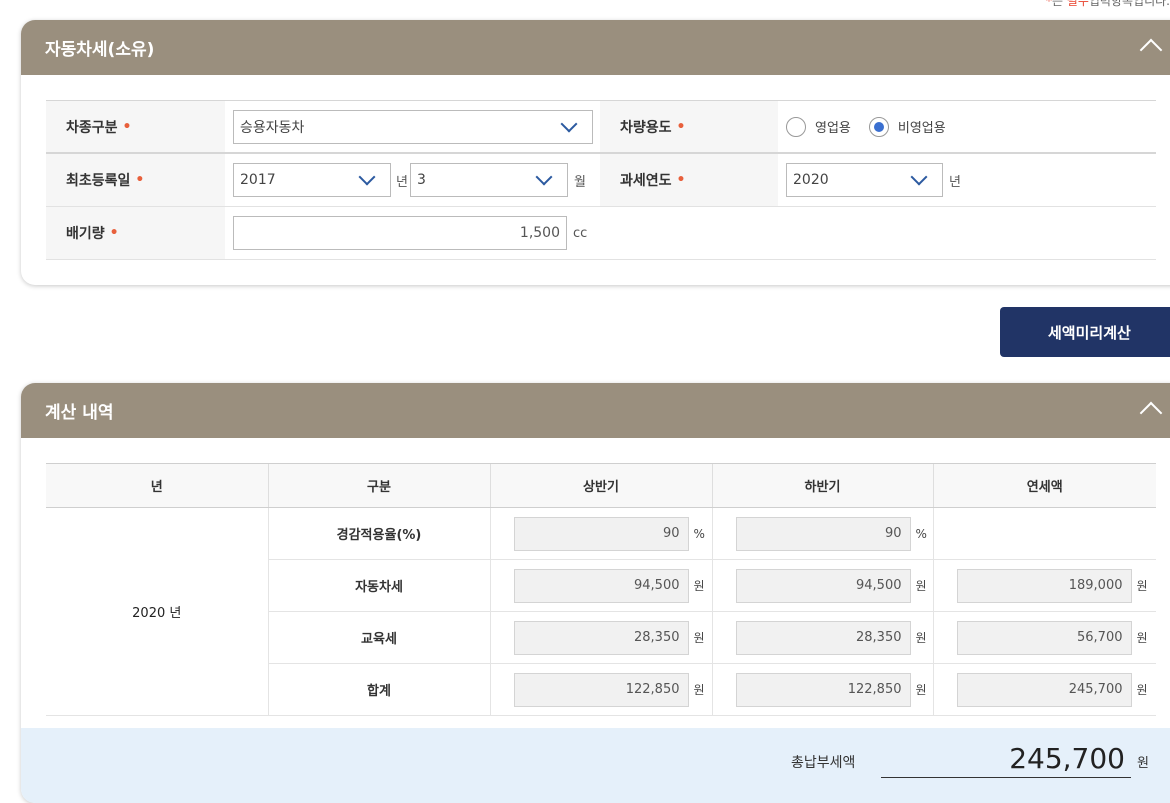 This screenshot has height=803, width=1170. Describe the element at coordinates (421, 180) in the screenshot. I see `first-reg-month-value: 3` at that location.